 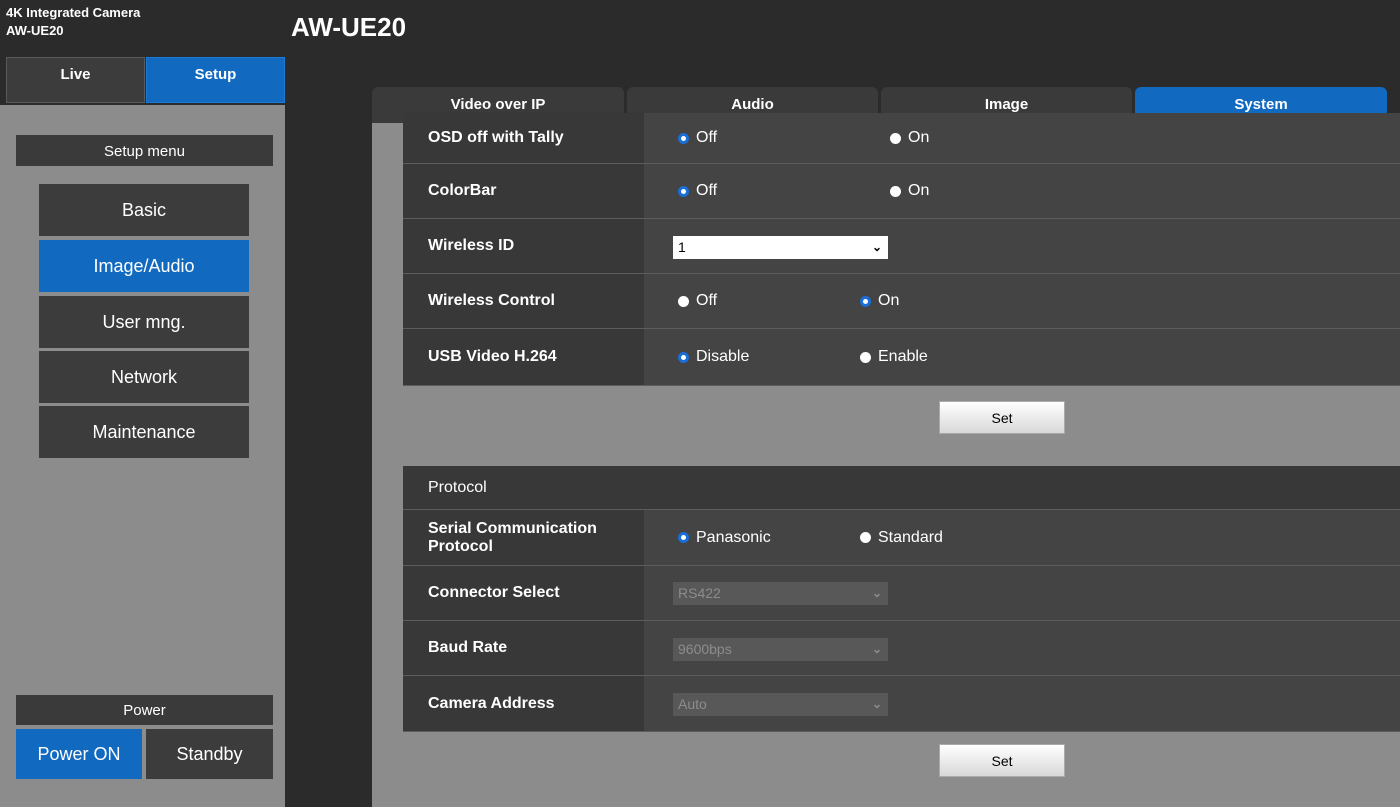 I want to click on wireless-id-select: 1 ⌄, so click(x=780, y=247).